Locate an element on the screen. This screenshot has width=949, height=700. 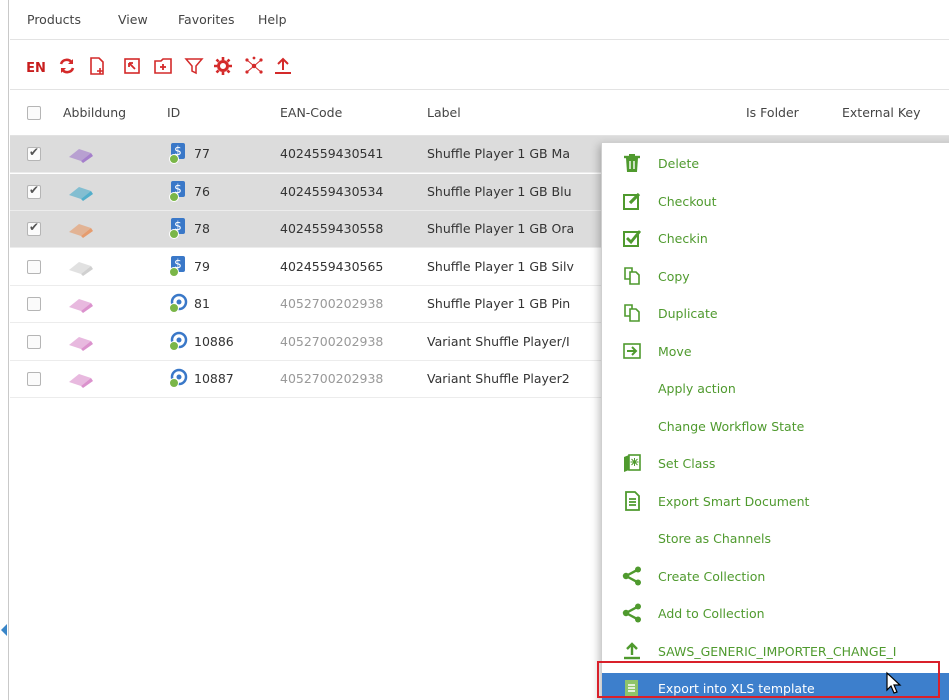
context-menu-item-label: Checkout is located at coordinates (687, 201).